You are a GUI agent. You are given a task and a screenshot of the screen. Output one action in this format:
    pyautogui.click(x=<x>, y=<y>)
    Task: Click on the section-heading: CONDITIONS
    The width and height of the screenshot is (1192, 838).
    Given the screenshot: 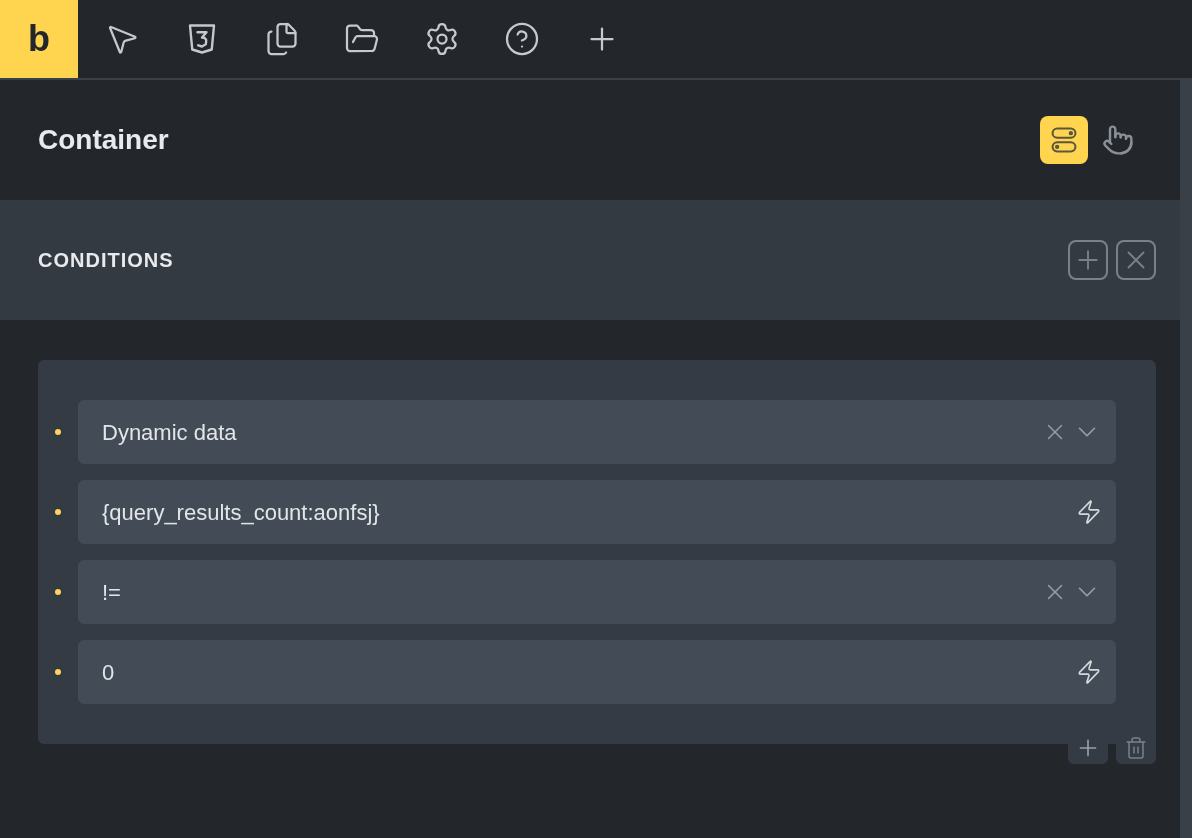 What is the action you would take?
    pyautogui.click(x=106, y=260)
    